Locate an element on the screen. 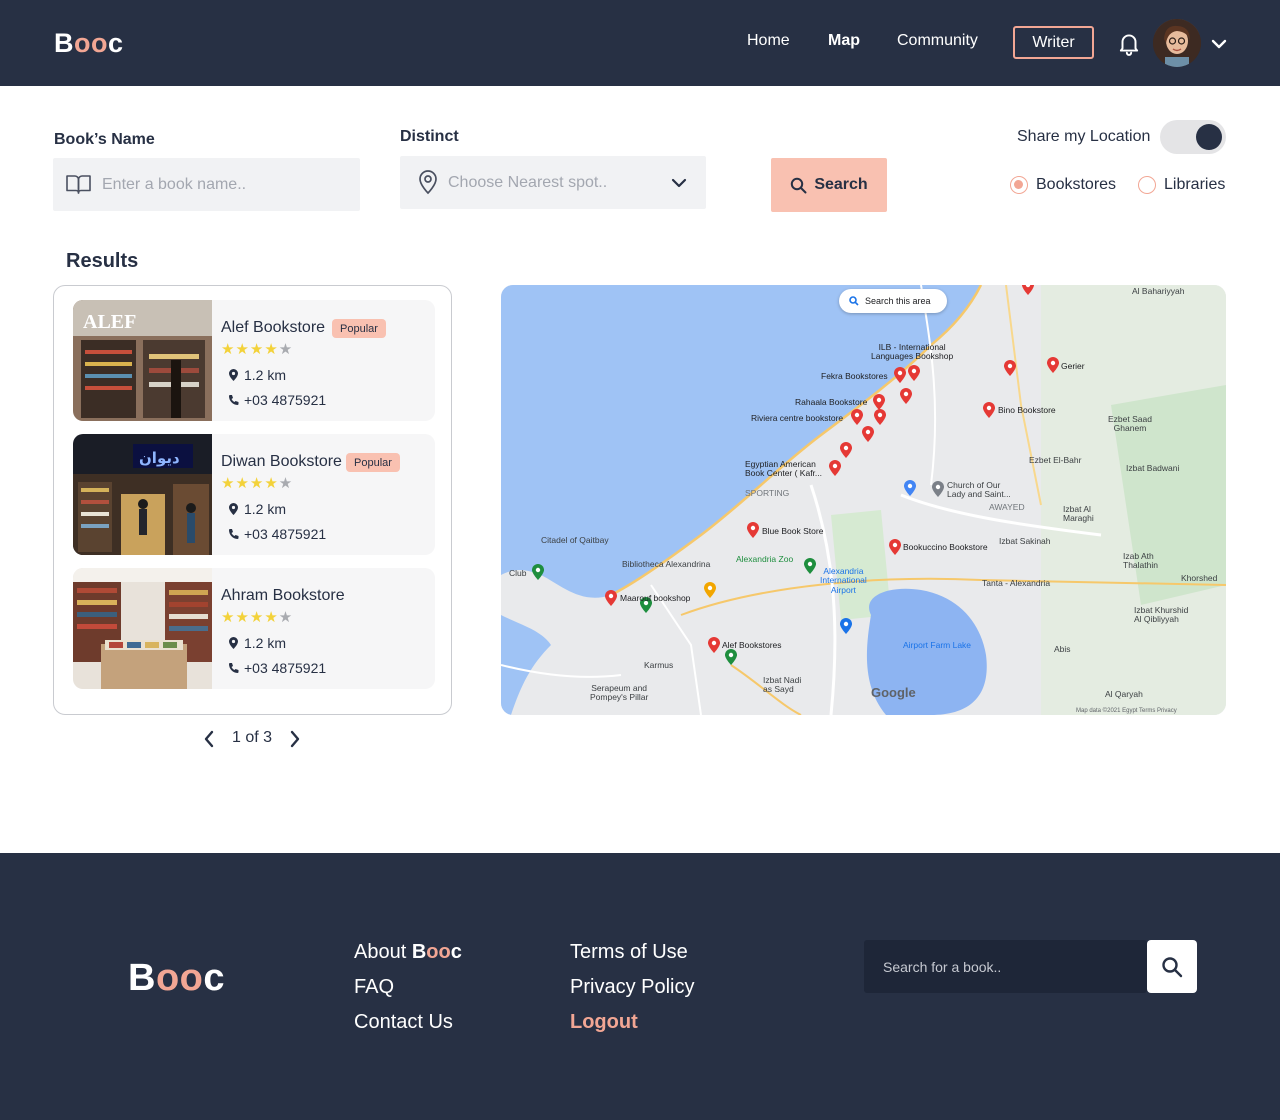  chevron-left-icon is located at coordinates (209, 739).